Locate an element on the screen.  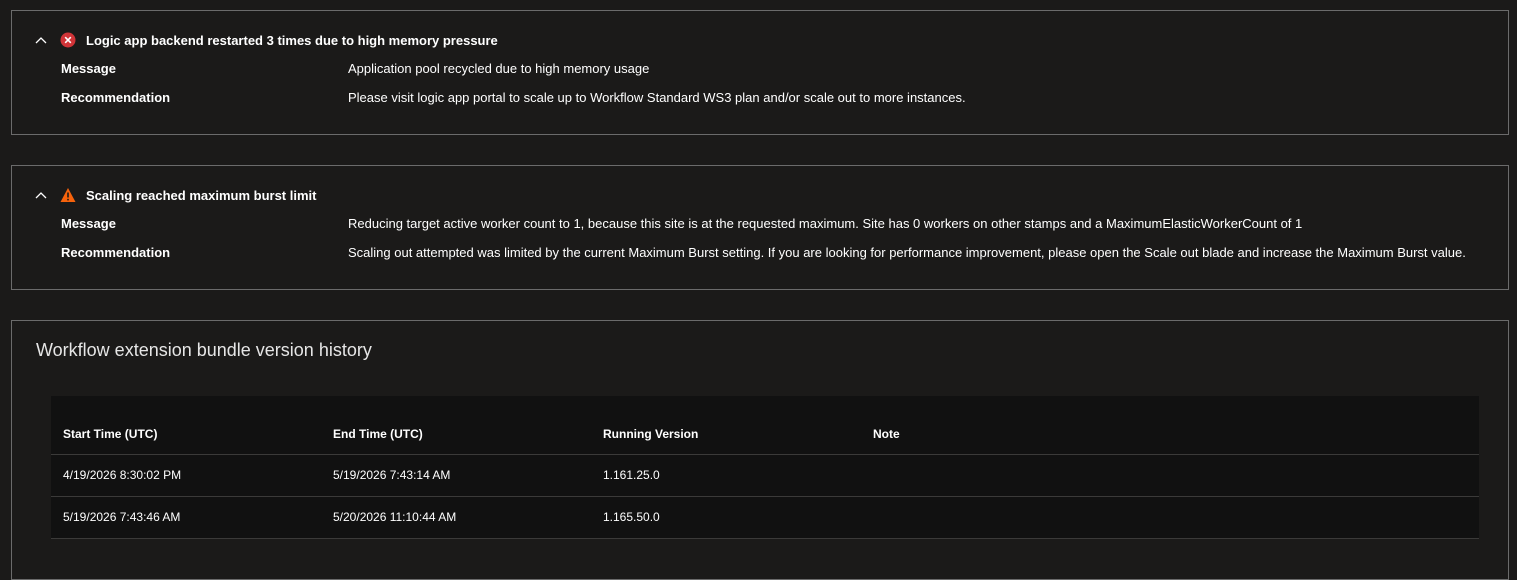
warning-icon is located at coordinates (68, 195).